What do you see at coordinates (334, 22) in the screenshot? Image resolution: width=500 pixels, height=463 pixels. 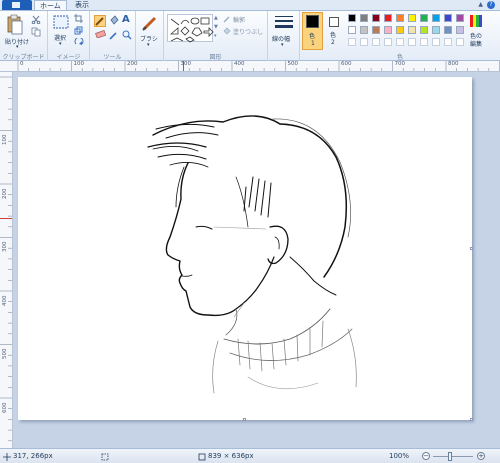 I see `color2-swatch` at bounding box center [334, 22].